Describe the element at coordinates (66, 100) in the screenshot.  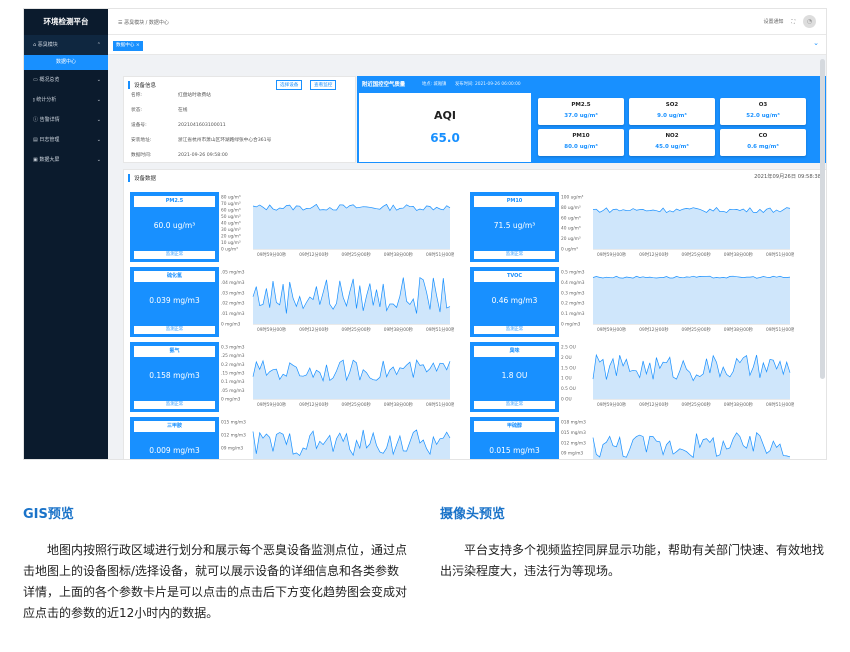
I see `sidebar-item-stats: ⫾ 统计分析 ⌄` at that location.